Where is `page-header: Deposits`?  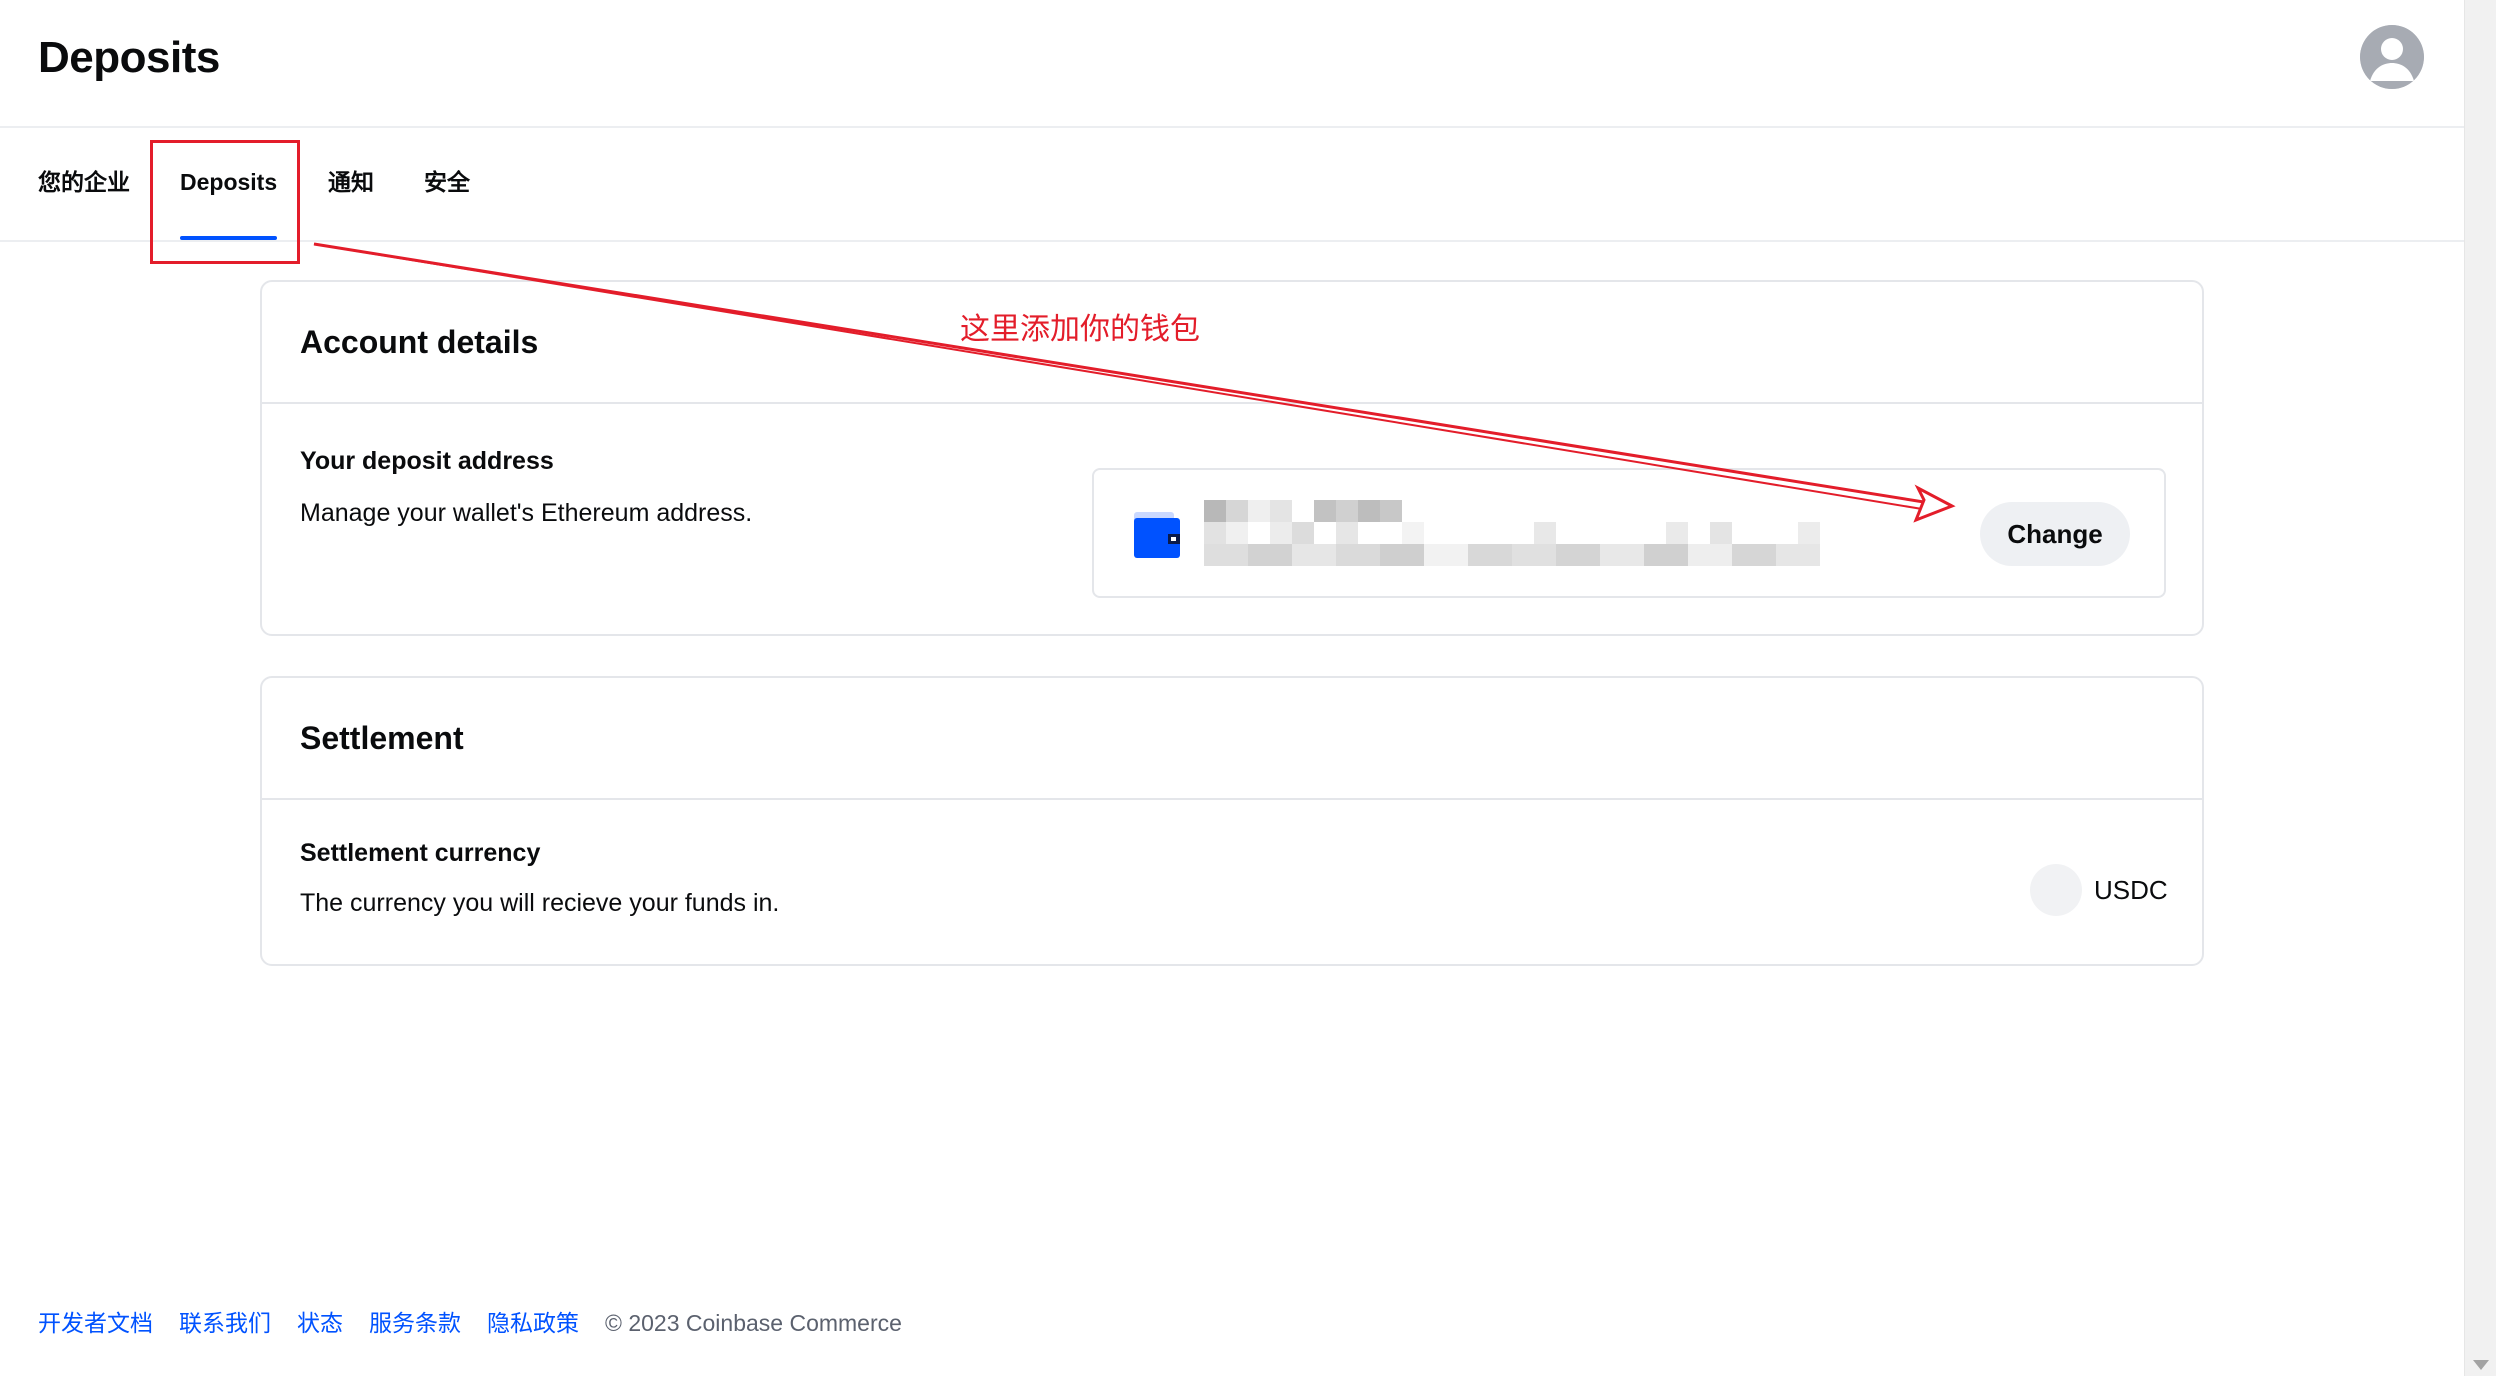 page-header: Deposits is located at coordinates (1232, 64).